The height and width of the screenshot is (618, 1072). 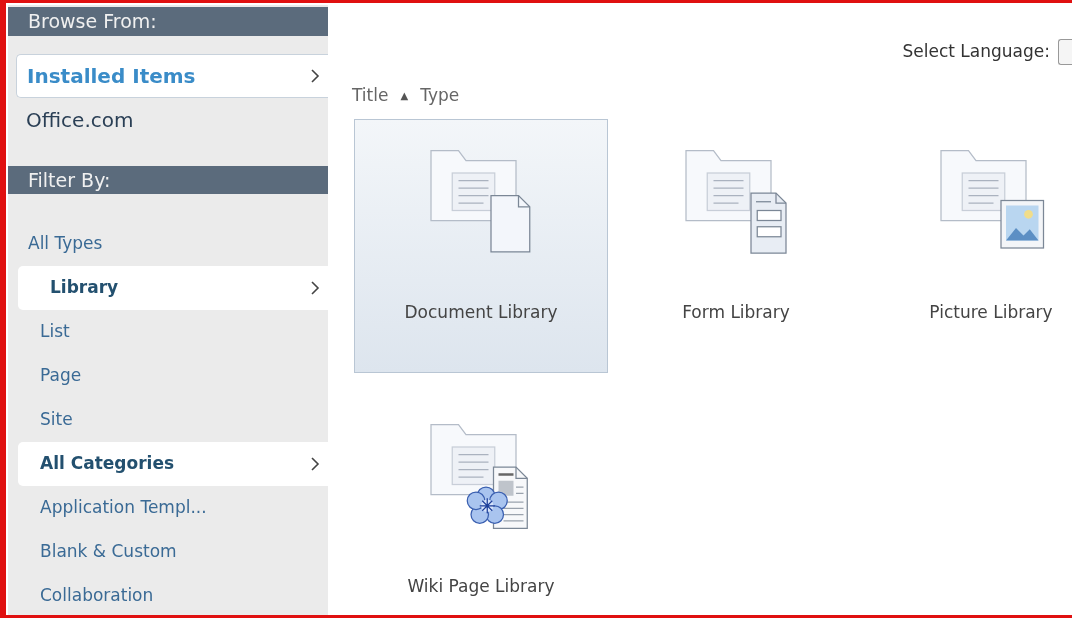 I want to click on sidebar-item: All Types, so click(x=168, y=244).